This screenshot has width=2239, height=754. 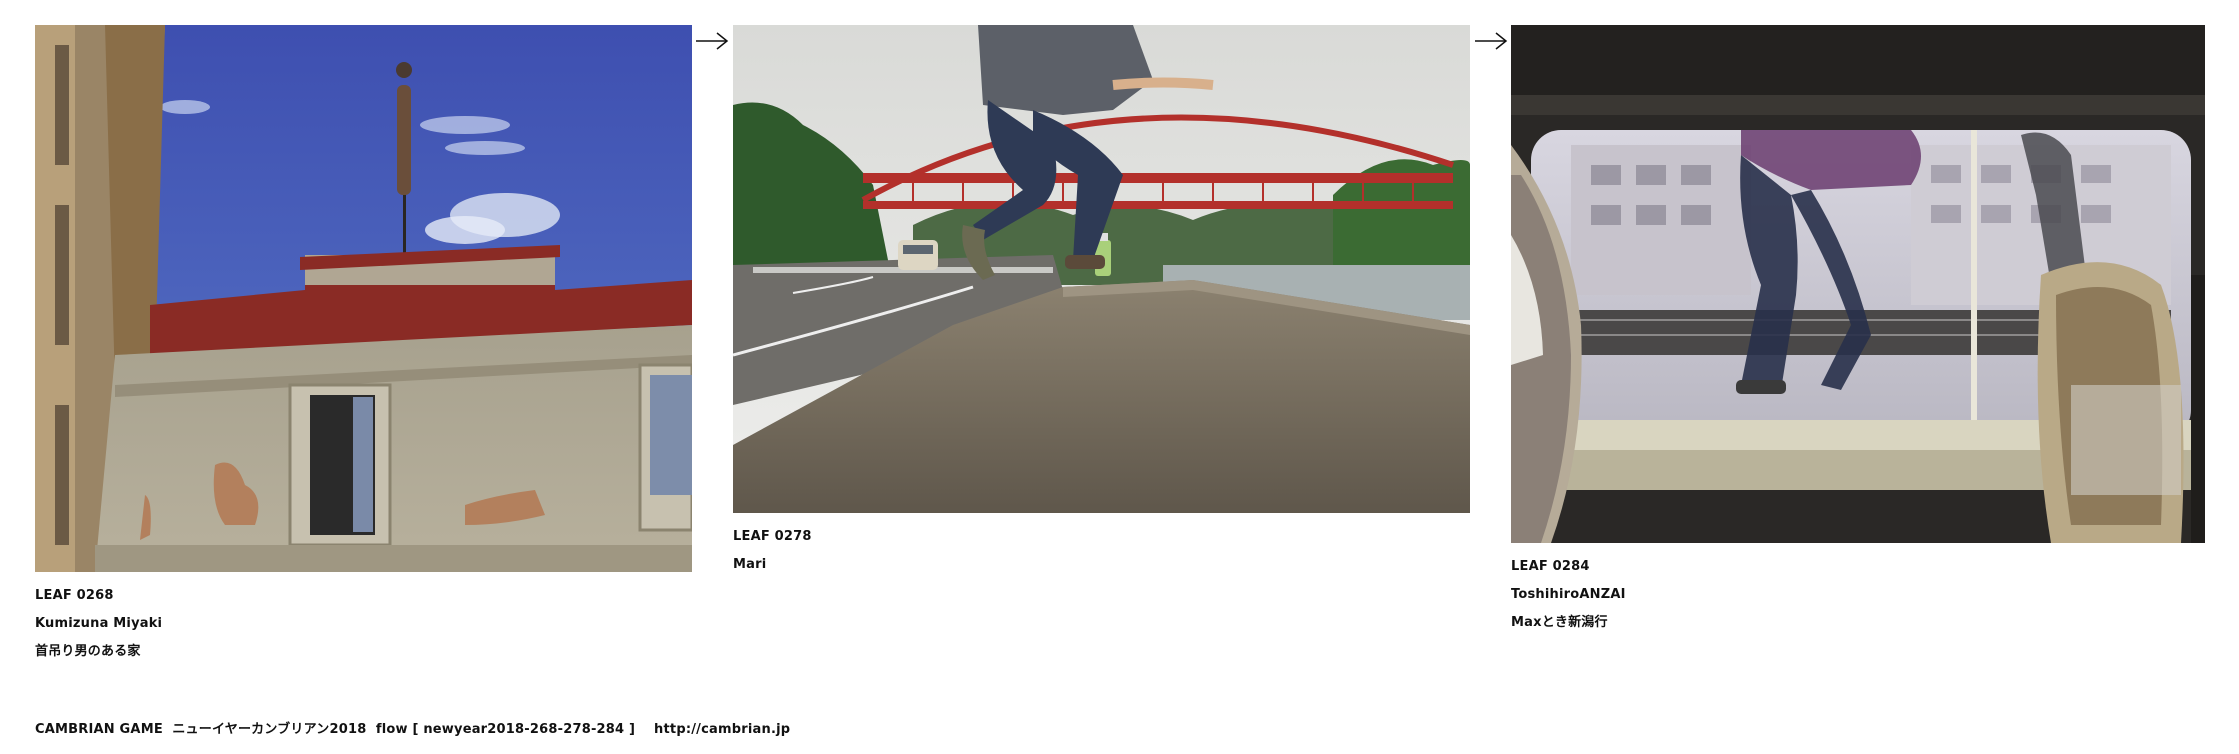 I want to click on leaf-caption: LEAF 0284 ToshihiroANZAI Maxとき新潟行, so click(x=1858, y=595).